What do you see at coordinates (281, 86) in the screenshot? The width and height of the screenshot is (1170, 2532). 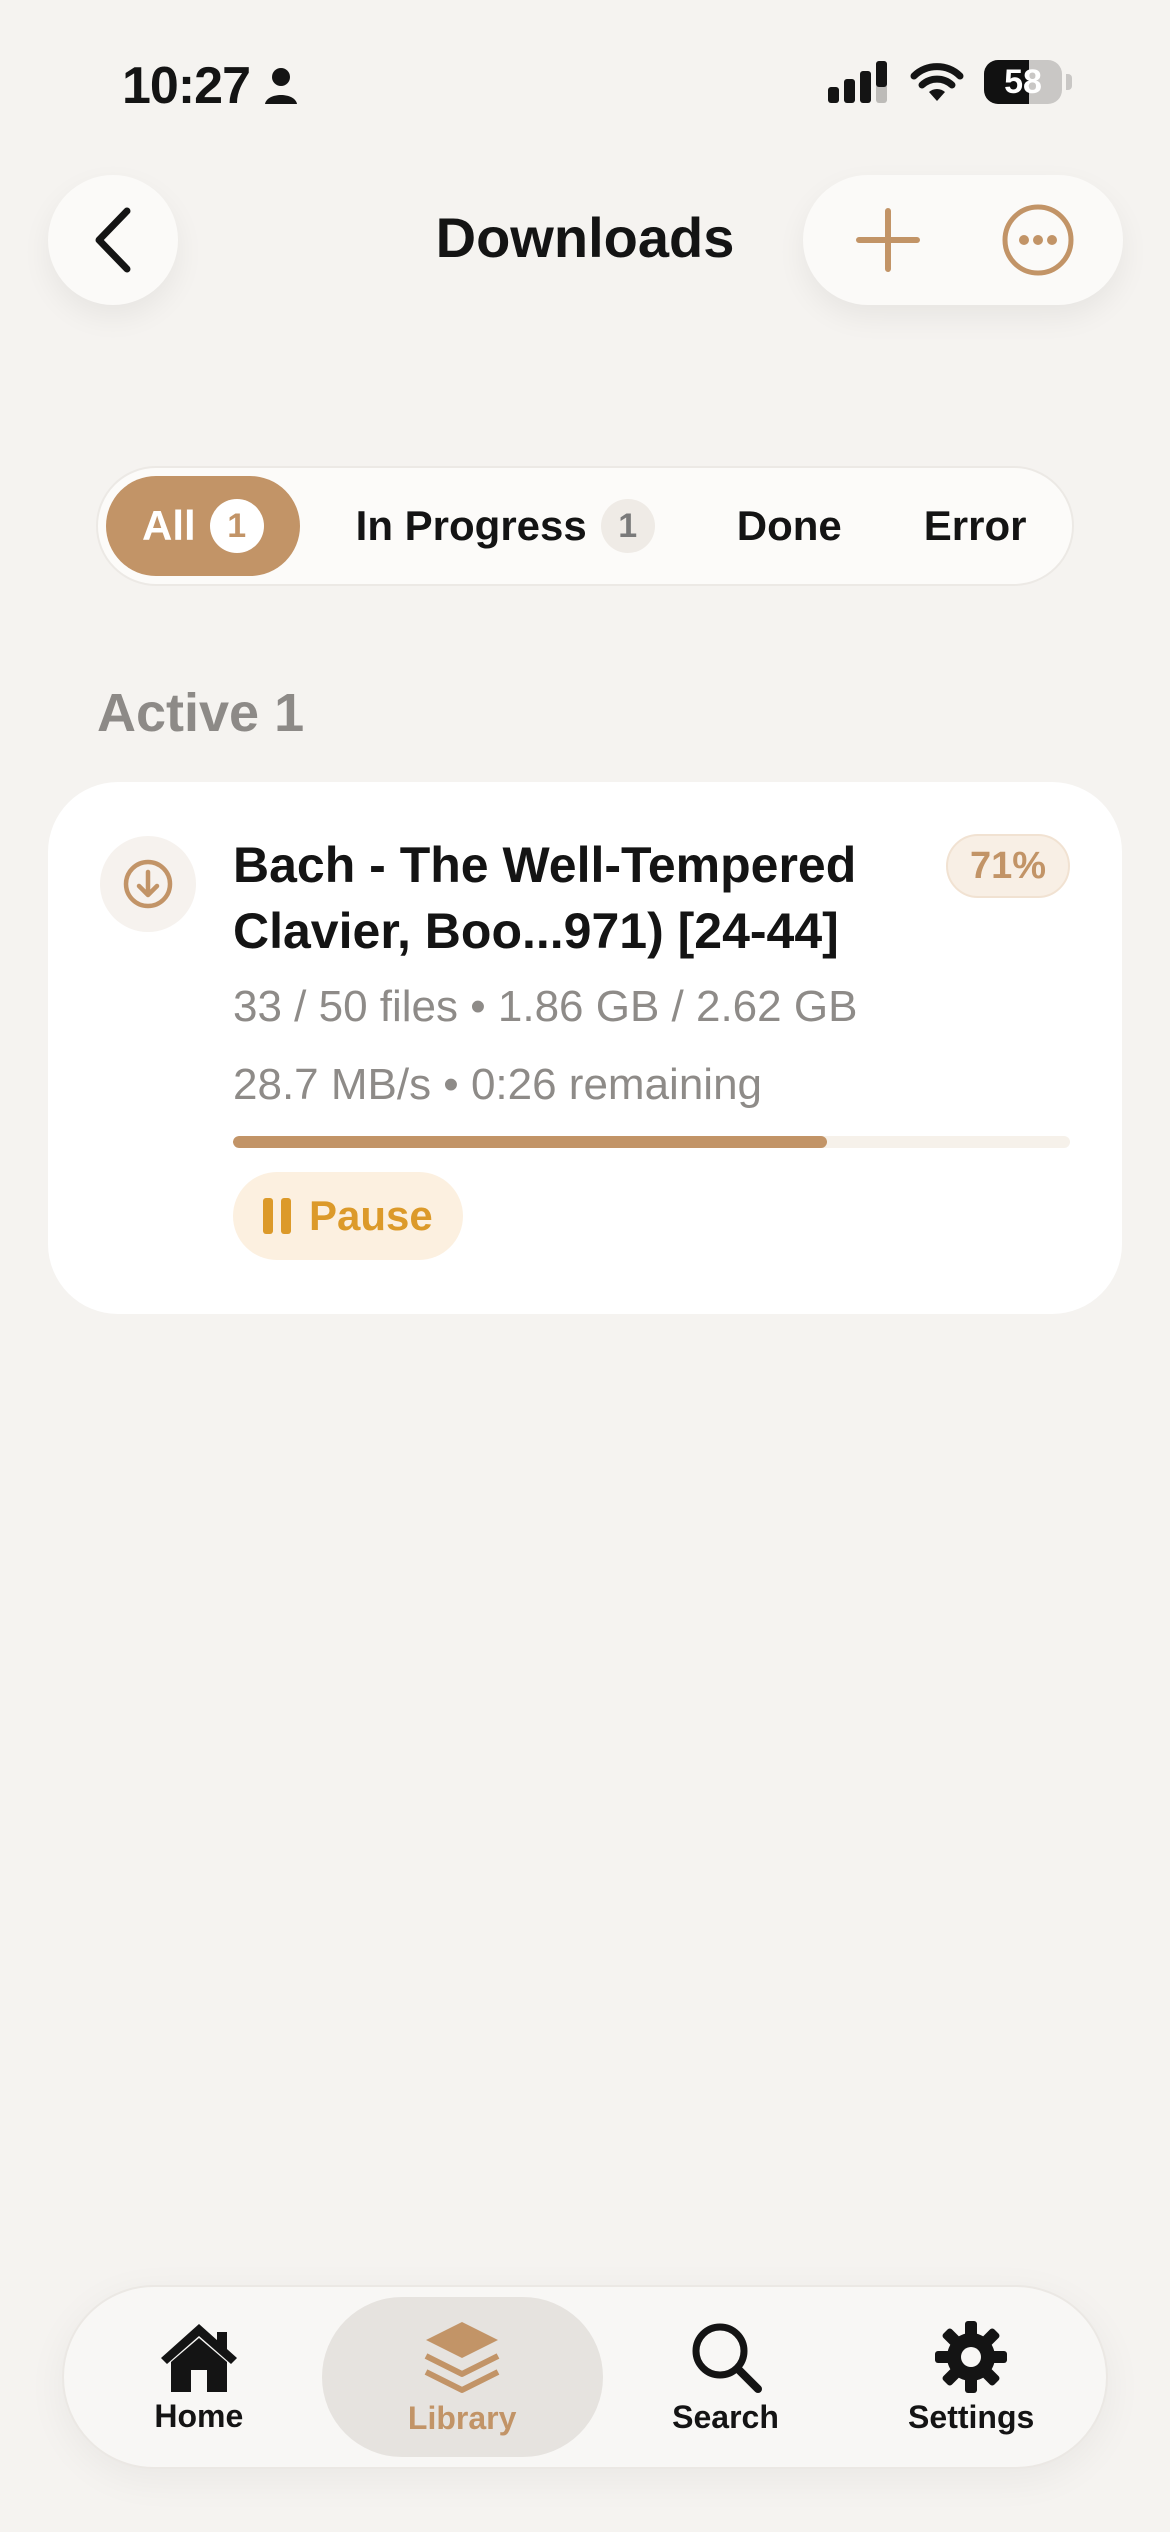 I see `person-icon` at bounding box center [281, 86].